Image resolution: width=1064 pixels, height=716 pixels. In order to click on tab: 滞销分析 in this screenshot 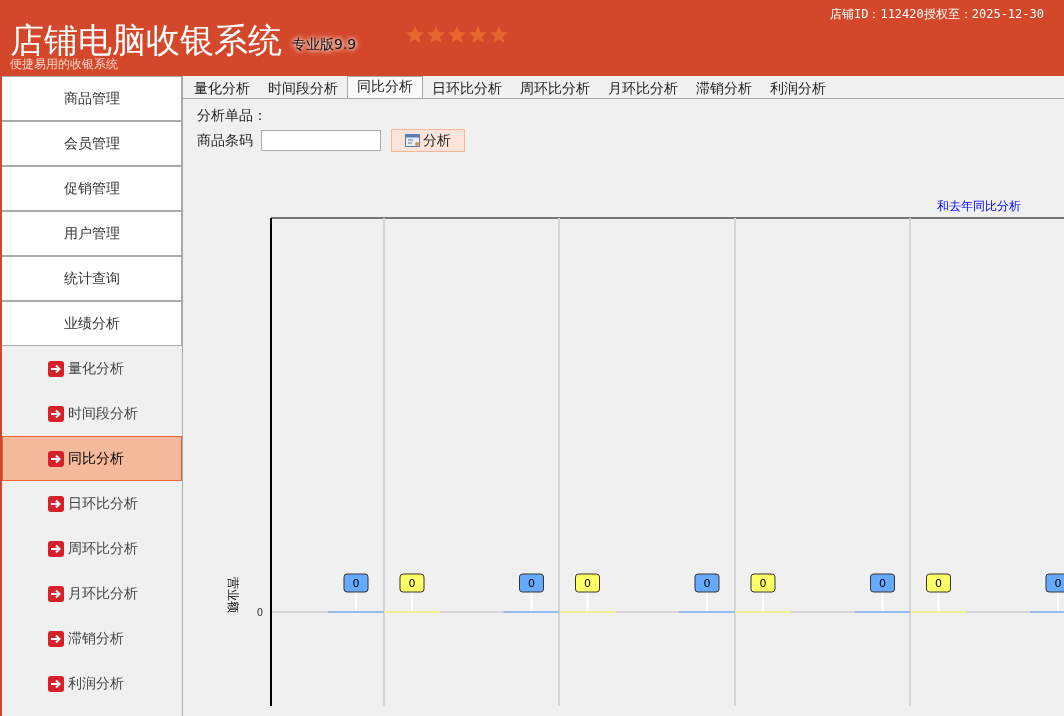, I will do `click(724, 88)`.